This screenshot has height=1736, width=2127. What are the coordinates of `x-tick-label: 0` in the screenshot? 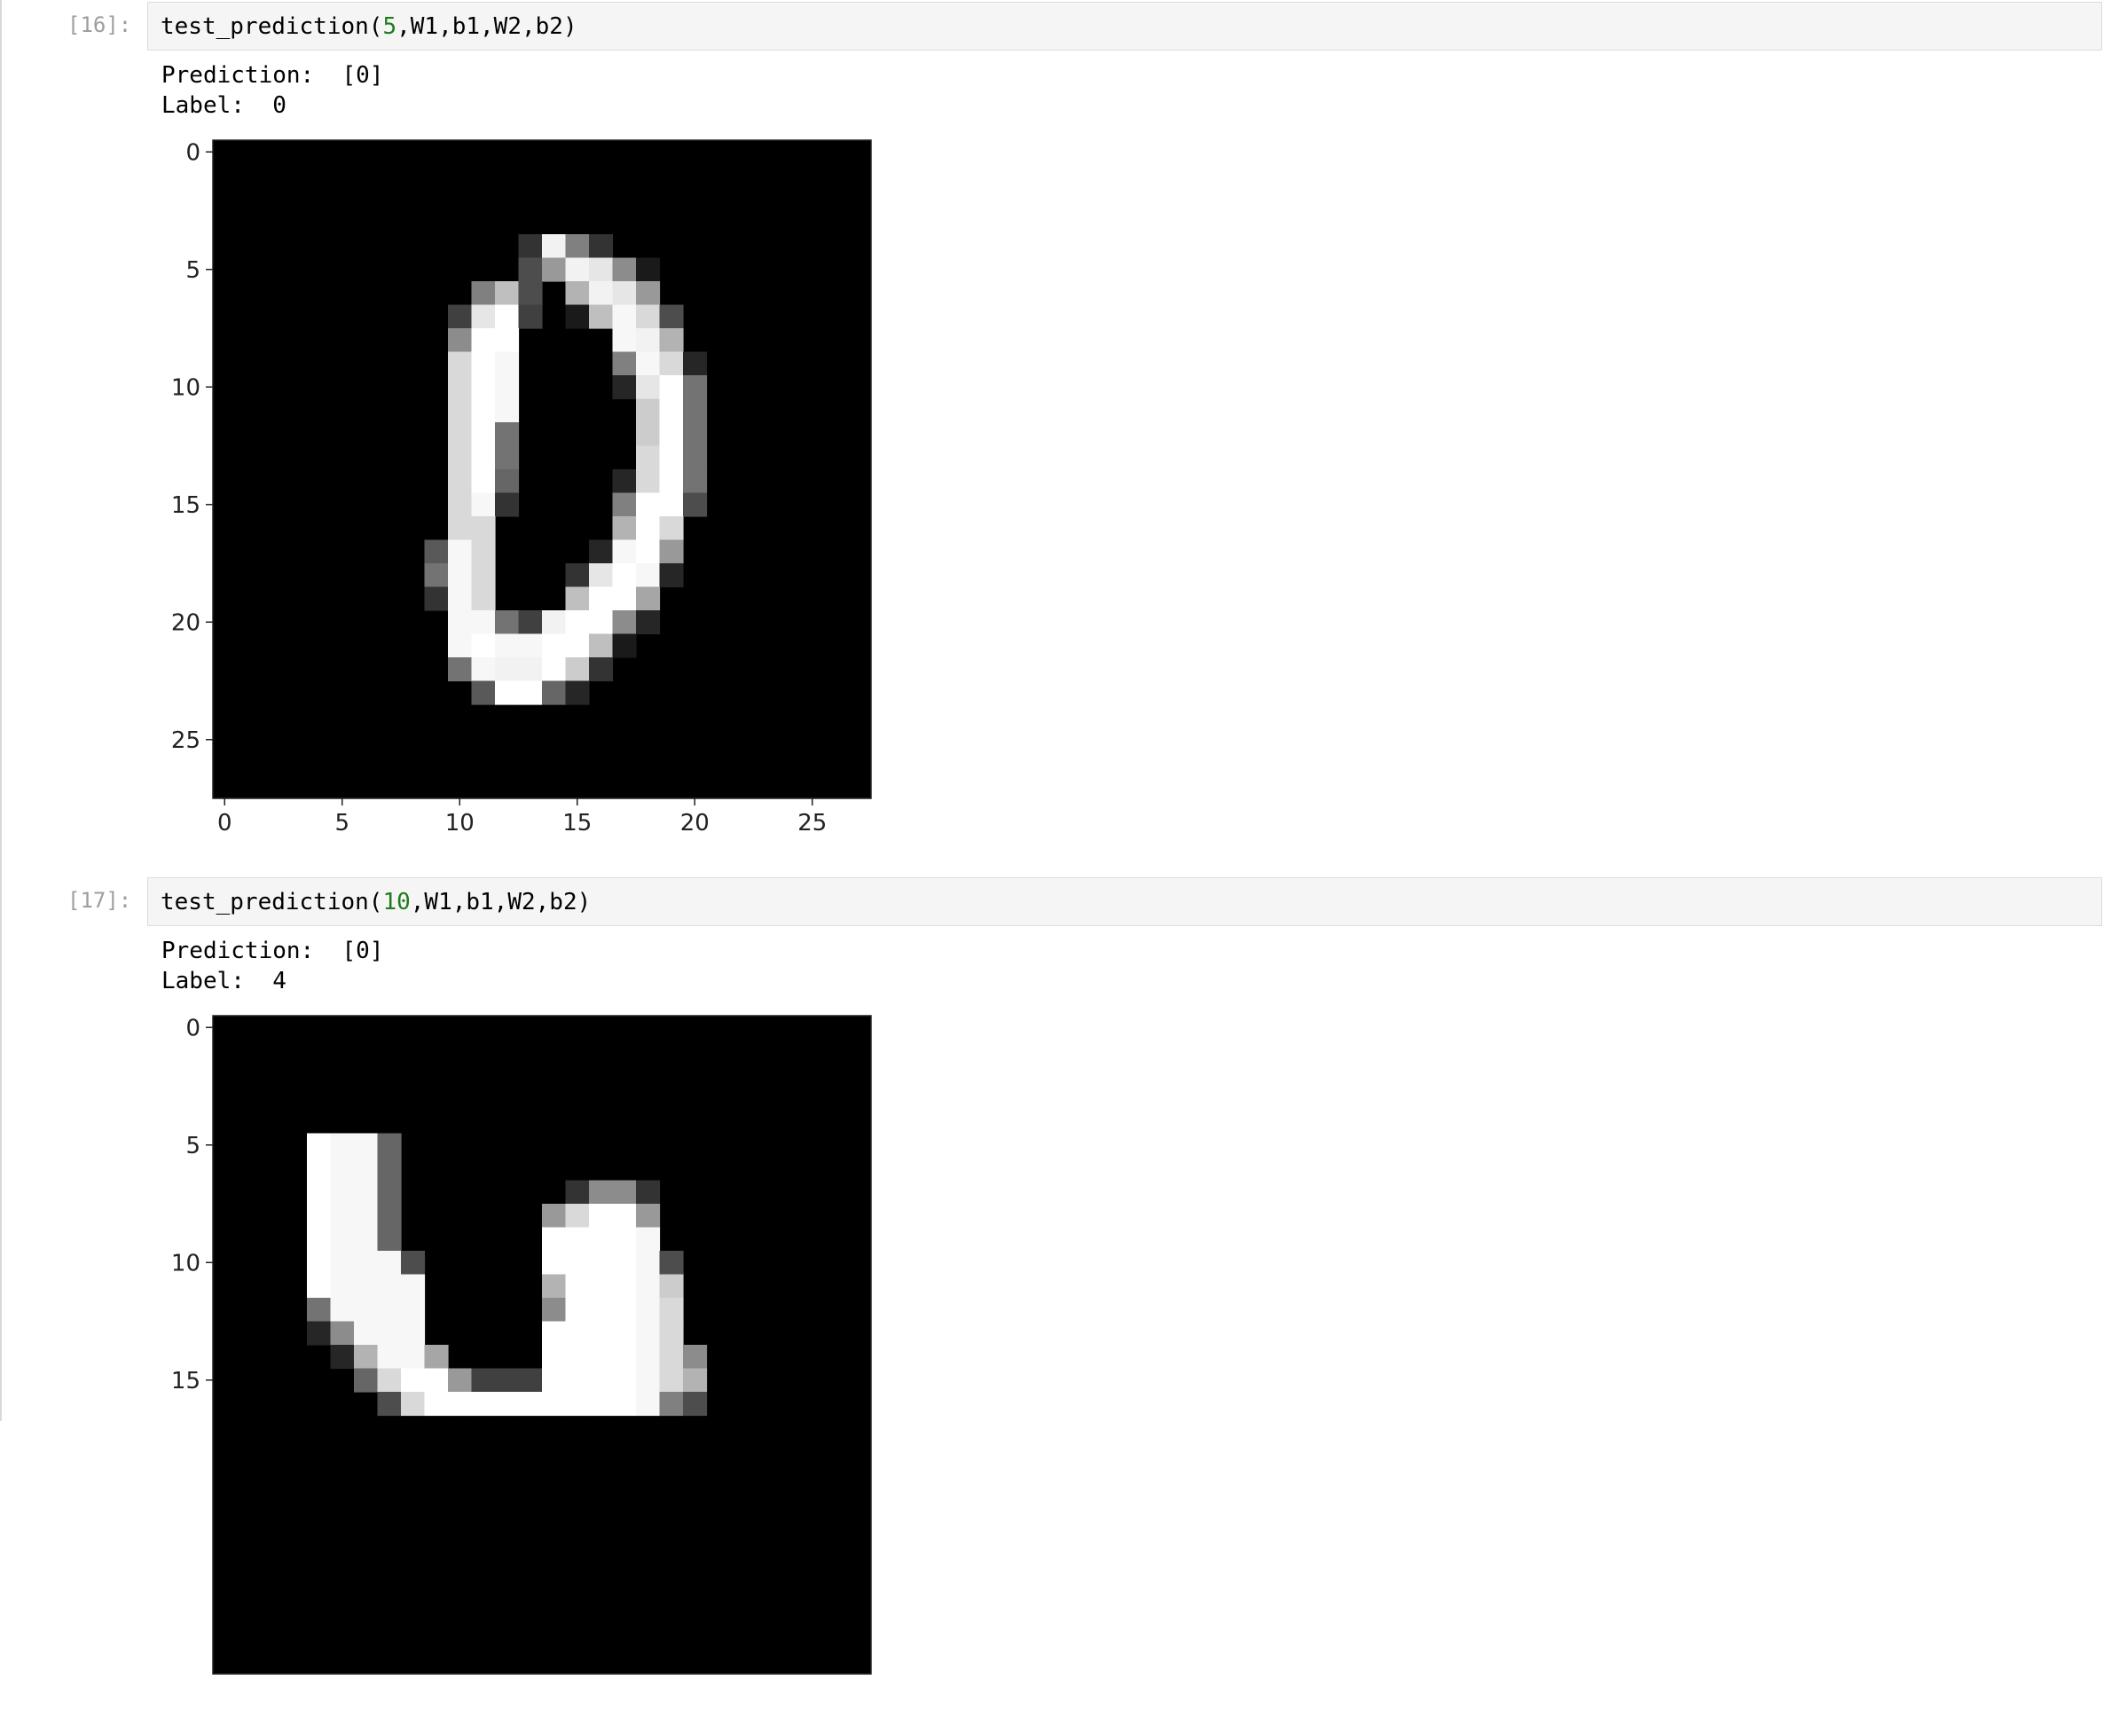 It's located at (224, 823).